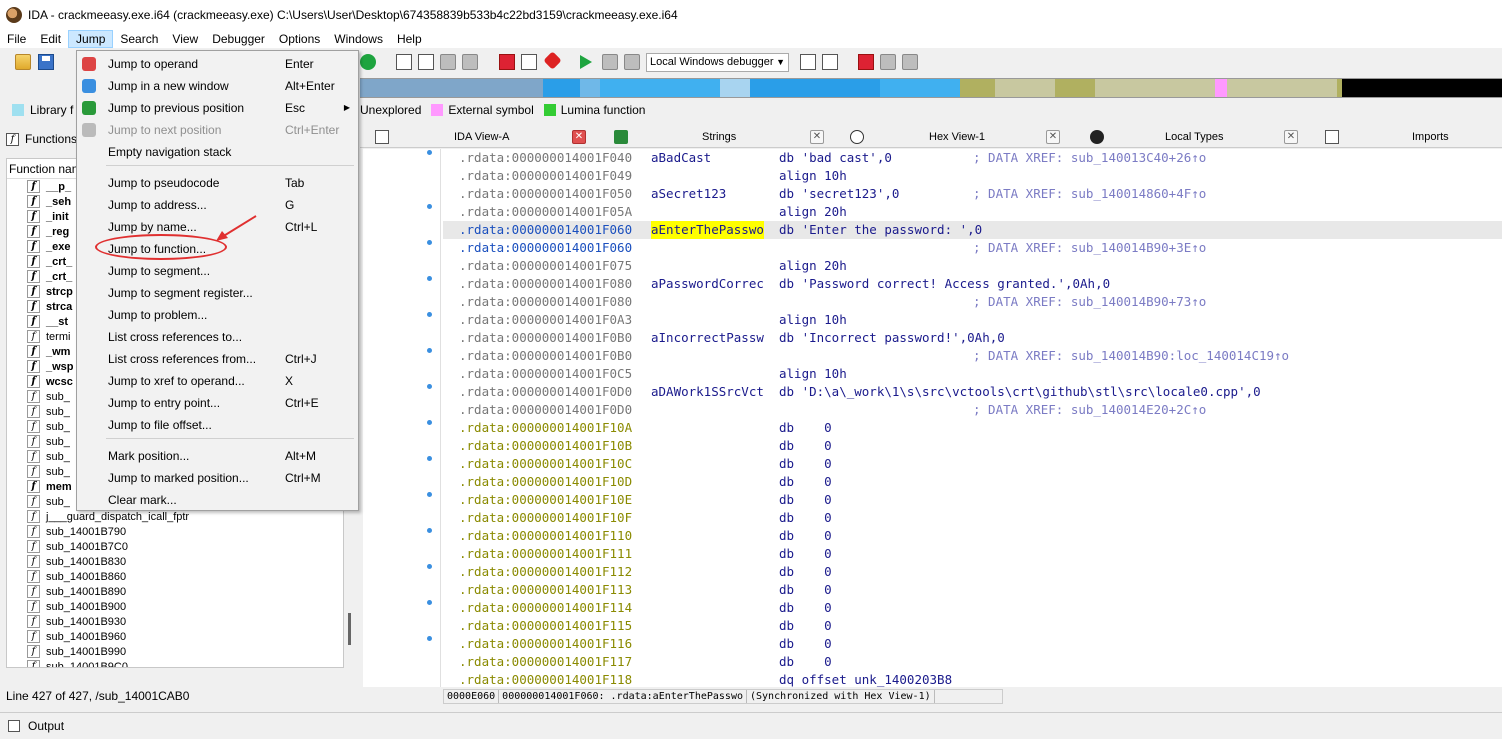 The image size is (1502, 739). What do you see at coordinates (175, 576) in the screenshot?
I see `function-row: f sub_14001B860` at bounding box center [175, 576].